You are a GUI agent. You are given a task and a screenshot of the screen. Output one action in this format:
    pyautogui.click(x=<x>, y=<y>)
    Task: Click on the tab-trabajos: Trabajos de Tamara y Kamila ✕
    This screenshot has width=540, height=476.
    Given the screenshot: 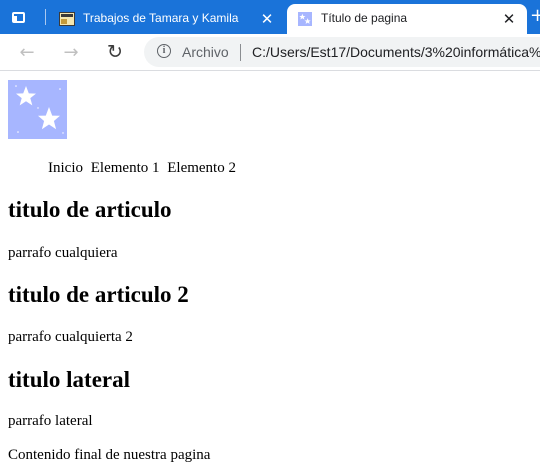 What is the action you would take?
    pyautogui.click(x=167, y=19)
    